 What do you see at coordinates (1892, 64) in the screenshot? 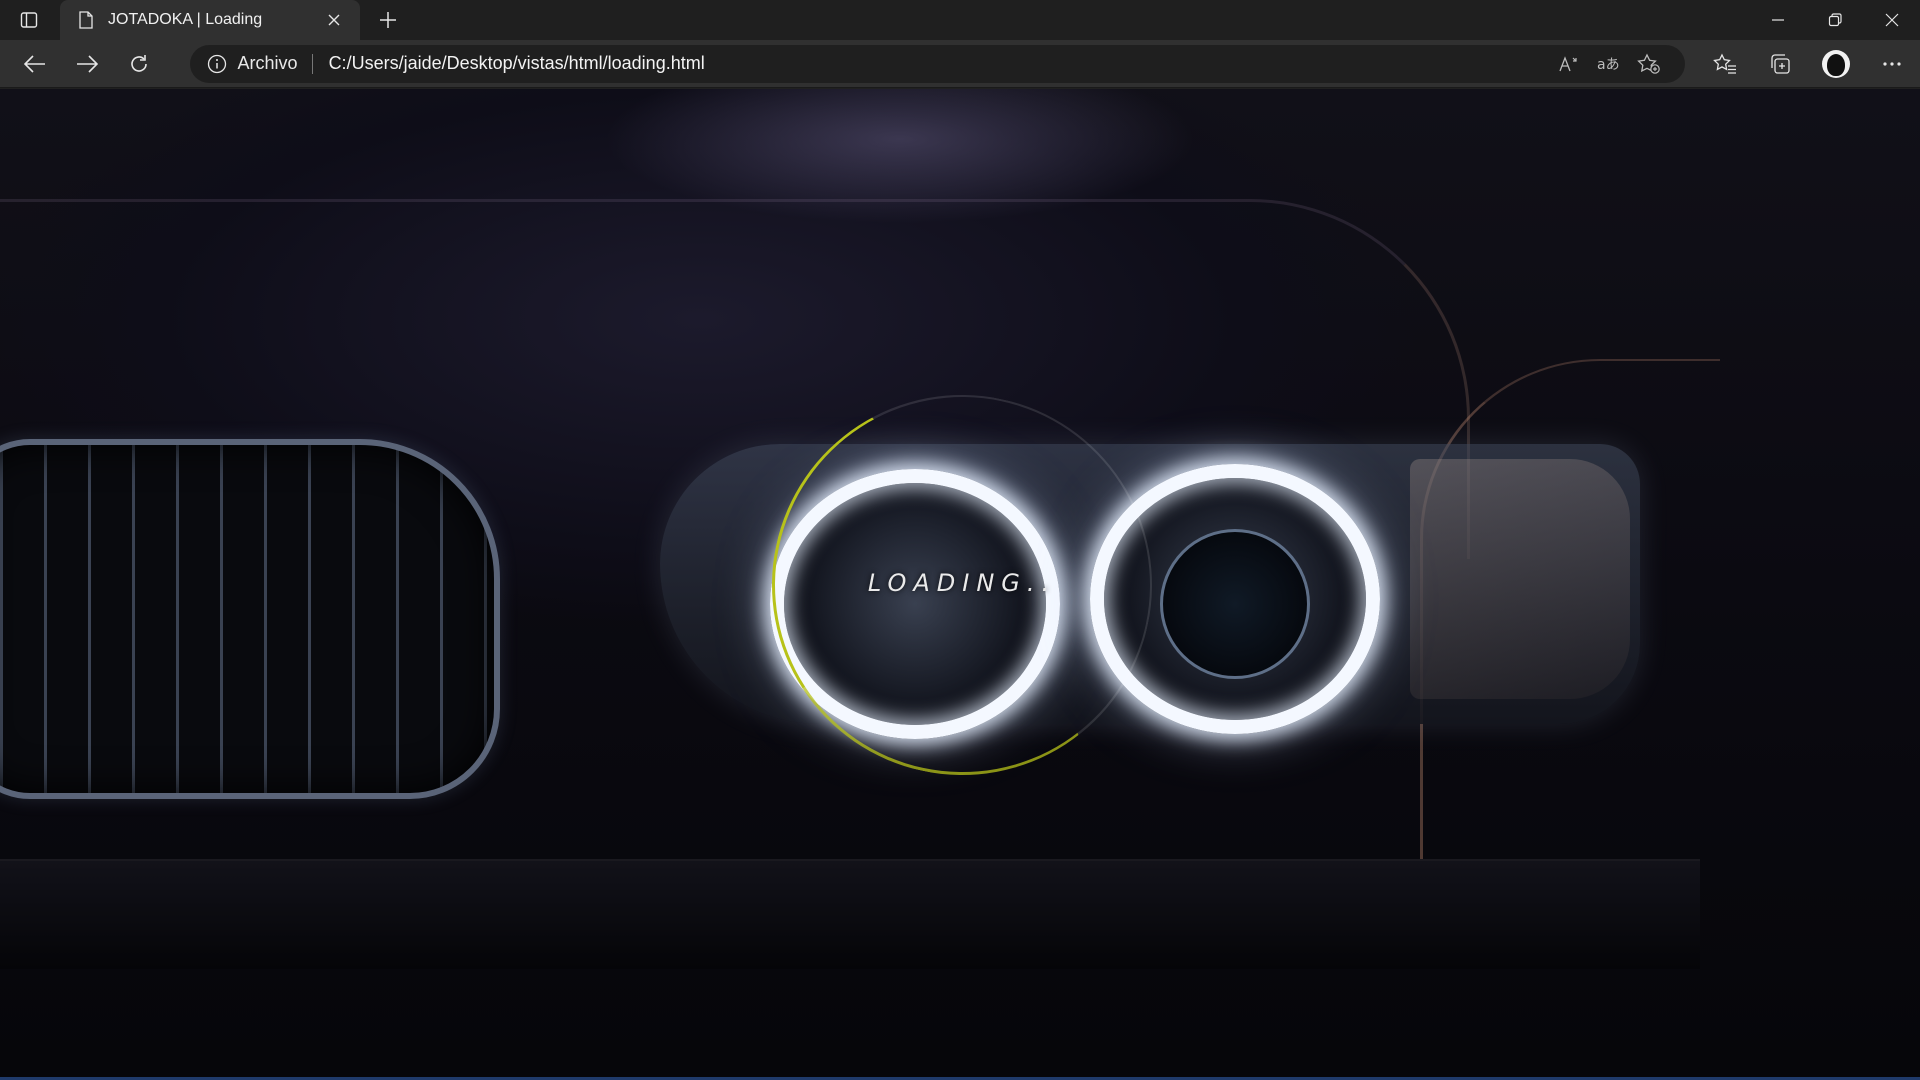
I see `more-icon` at bounding box center [1892, 64].